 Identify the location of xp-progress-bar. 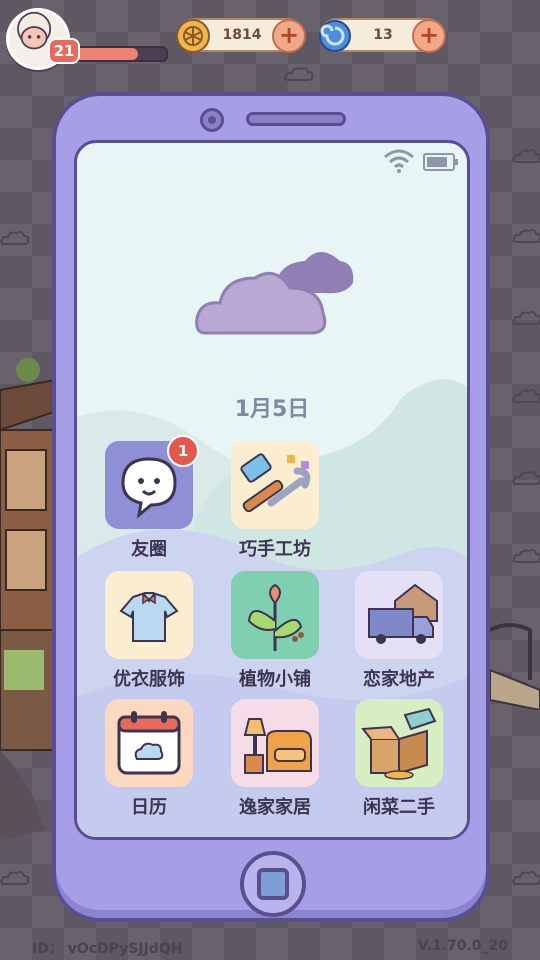
(120, 54).